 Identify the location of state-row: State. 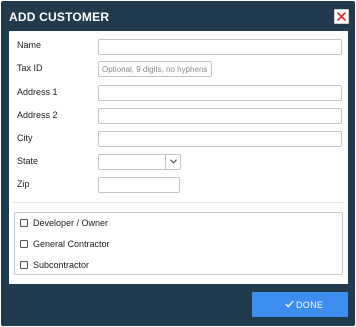
(178, 162).